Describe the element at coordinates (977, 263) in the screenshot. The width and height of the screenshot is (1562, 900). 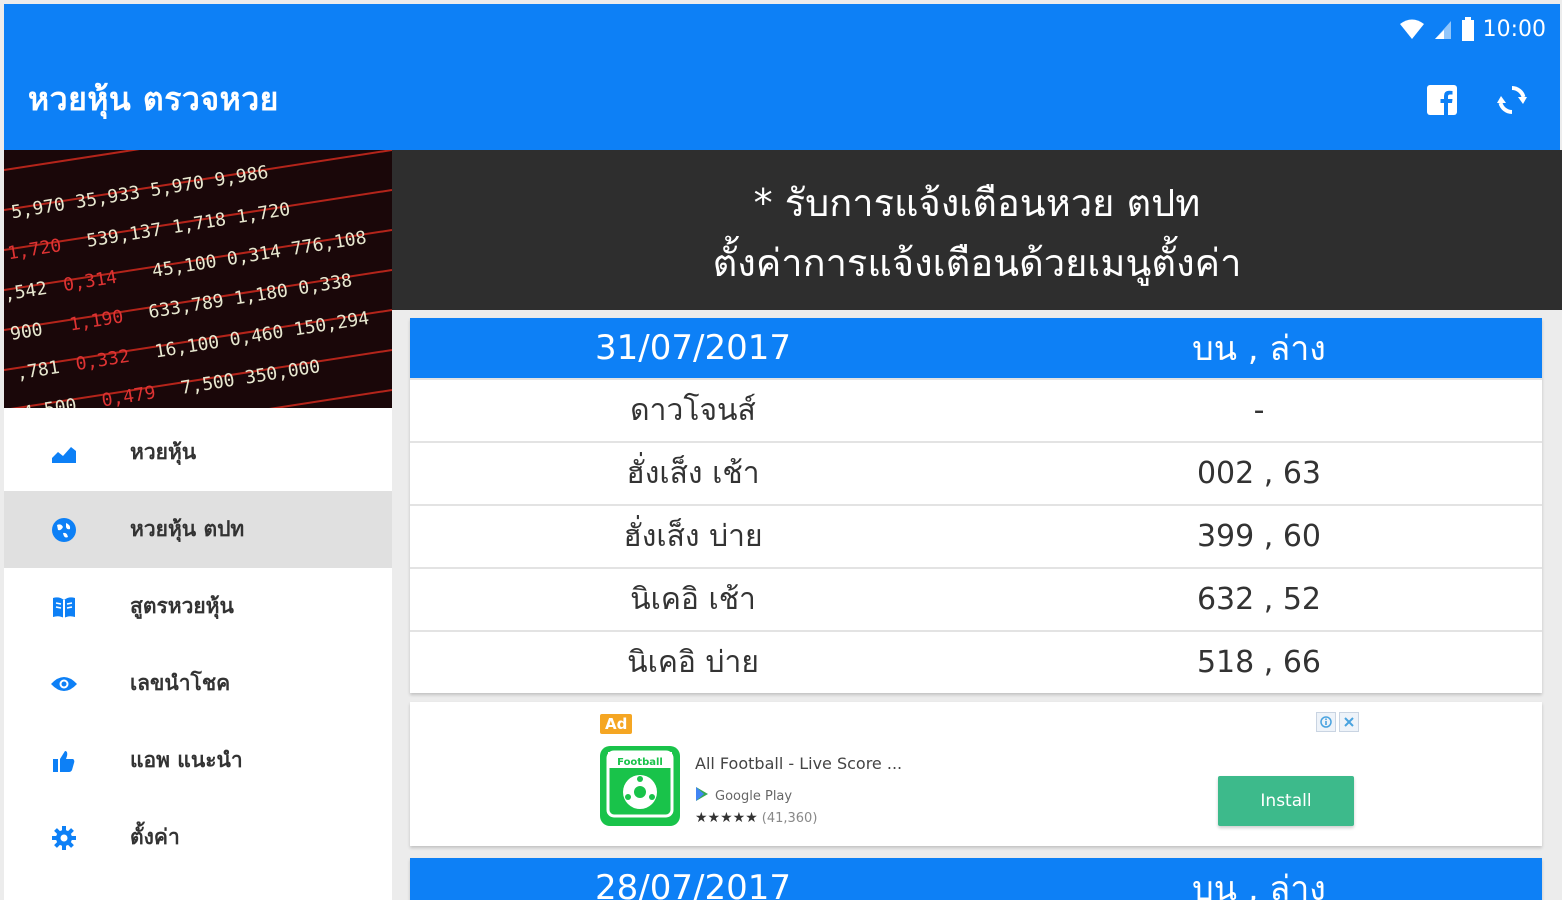
I see `banner-line-2: ตั้งค่าการแจ้งเตือนด้วยเมนูตั้งค่า` at that location.